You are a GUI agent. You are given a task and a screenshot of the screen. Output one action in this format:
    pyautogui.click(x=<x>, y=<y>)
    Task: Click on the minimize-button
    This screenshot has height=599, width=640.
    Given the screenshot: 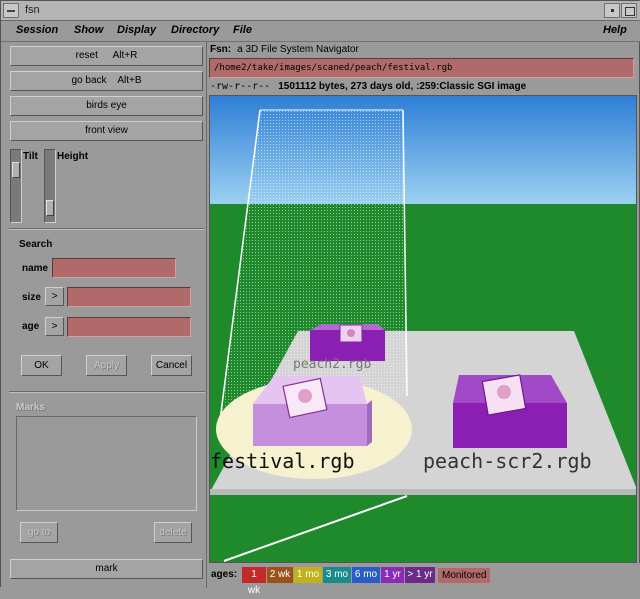 What is the action you would take?
    pyautogui.click(x=612, y=10)
    